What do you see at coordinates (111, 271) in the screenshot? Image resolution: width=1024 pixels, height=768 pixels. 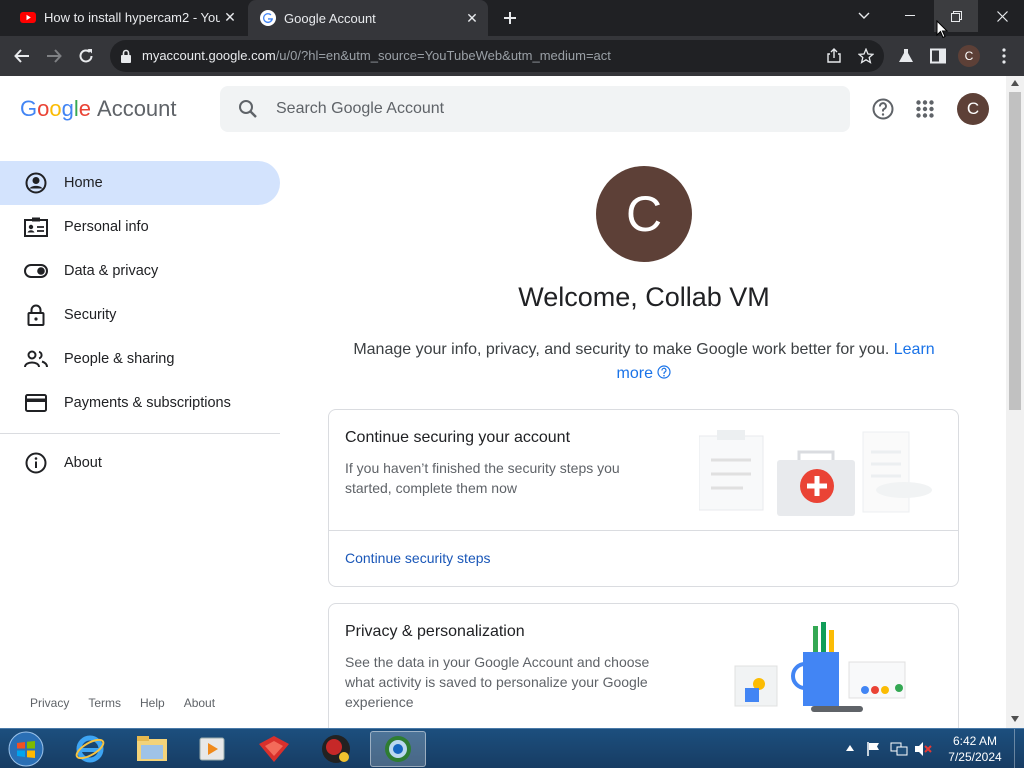 I see `sidebar-item-label: Data & privacy` at bounding box center [111, 271].